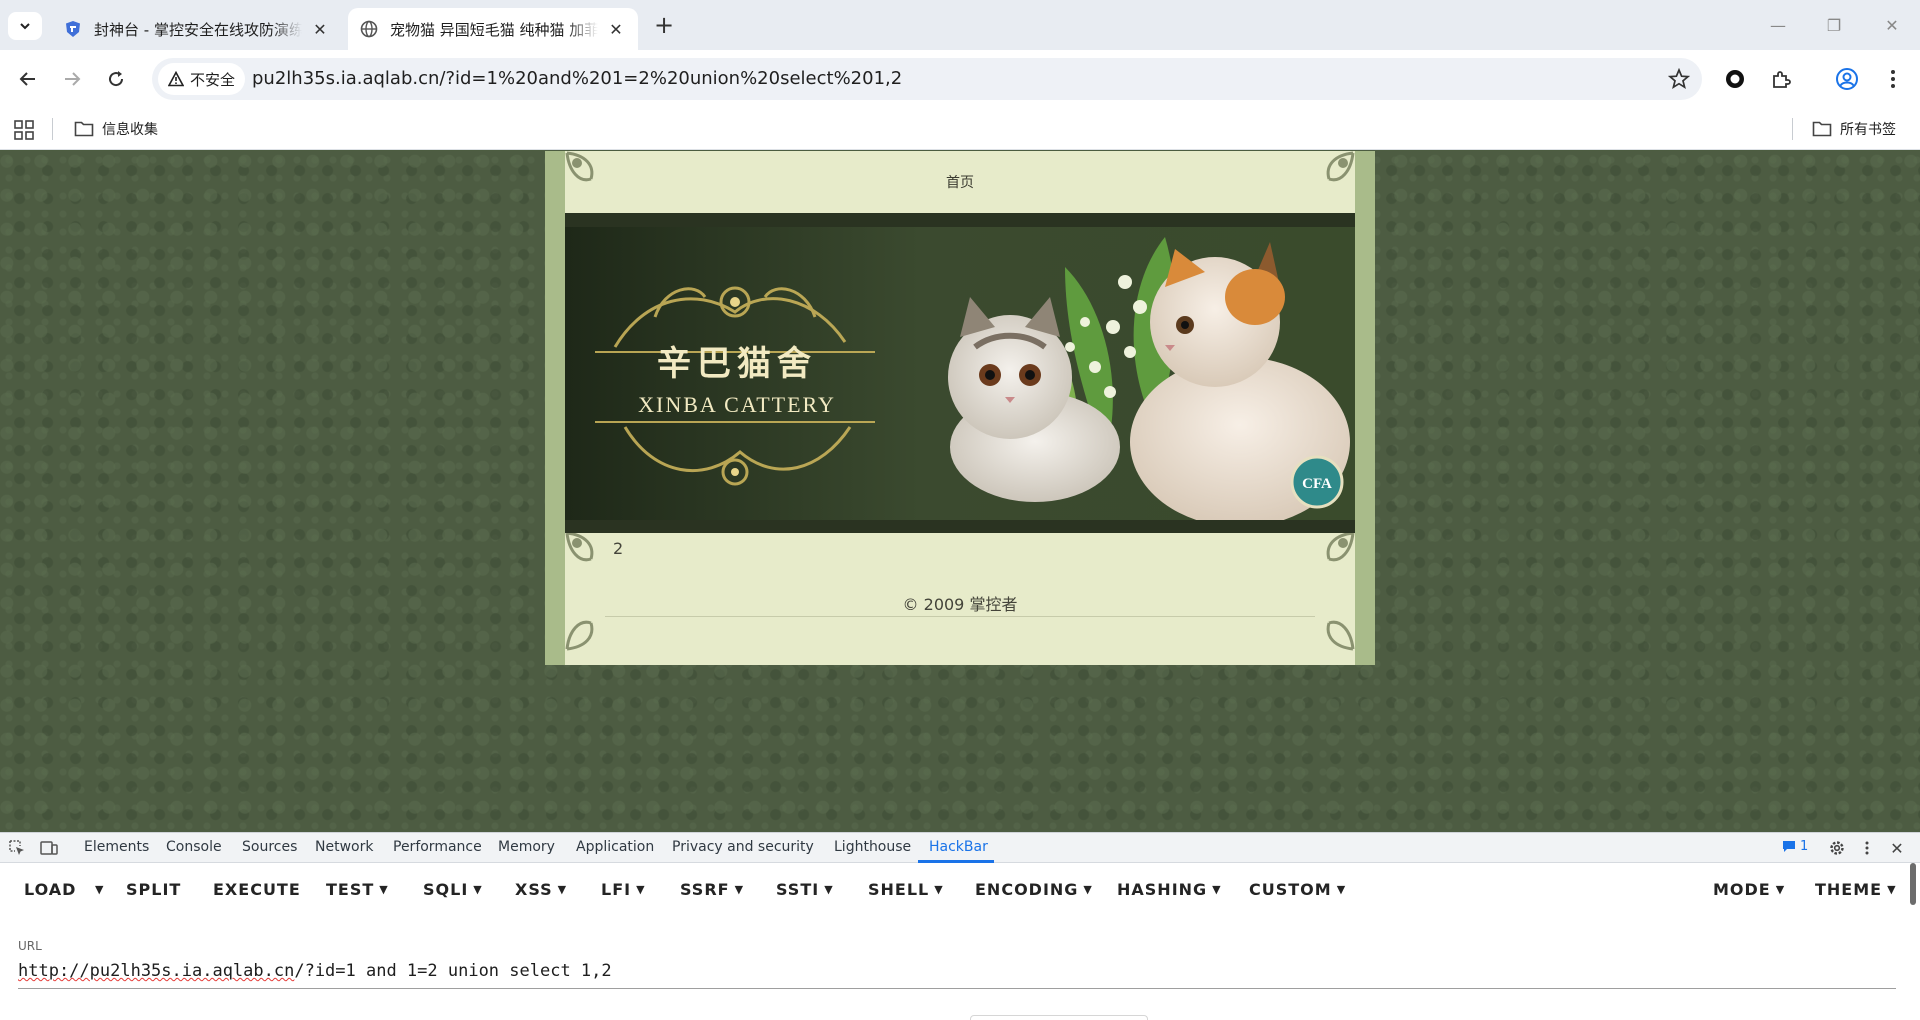  I want to click on extension-record-icon, so click(1735, 79).